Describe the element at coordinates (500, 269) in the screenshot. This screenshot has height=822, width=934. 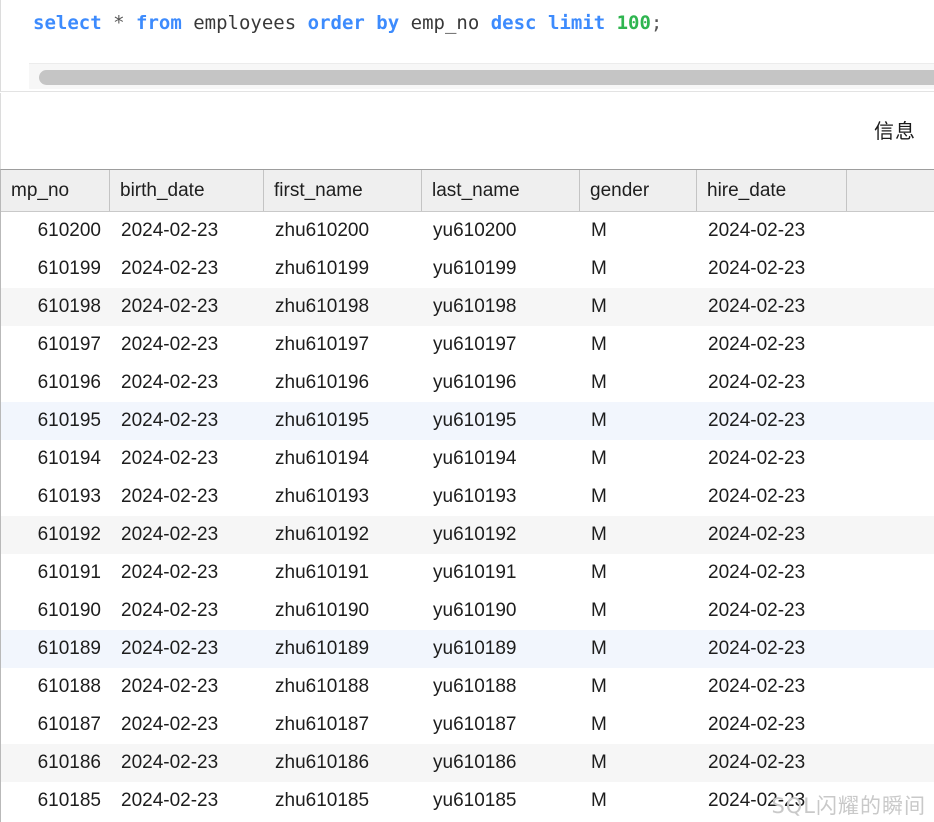
I see `cell-last_name: yu610199` at that location.